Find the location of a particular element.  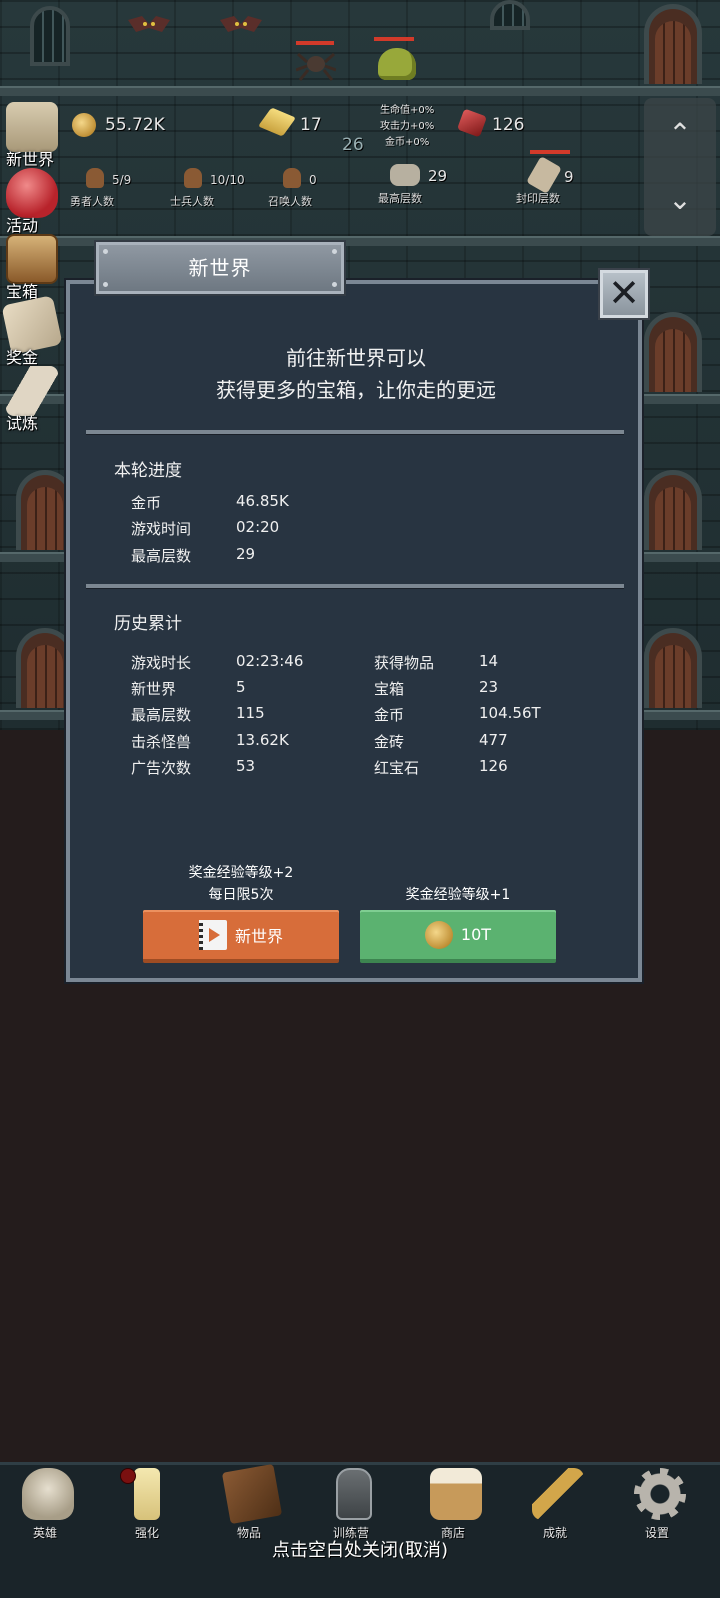

nav-achievements: 成就 is located at coordinates (555, 1505).